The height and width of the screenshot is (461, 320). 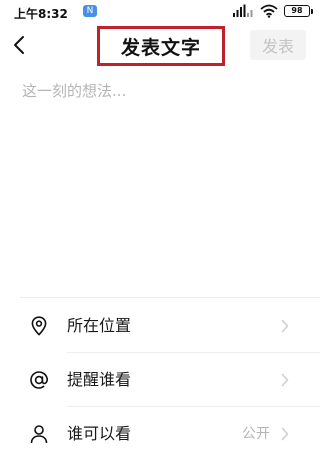 What do you see at coordinates (170, 297) in the screenshot?
I see `divider` at bounding box center [170, 297].